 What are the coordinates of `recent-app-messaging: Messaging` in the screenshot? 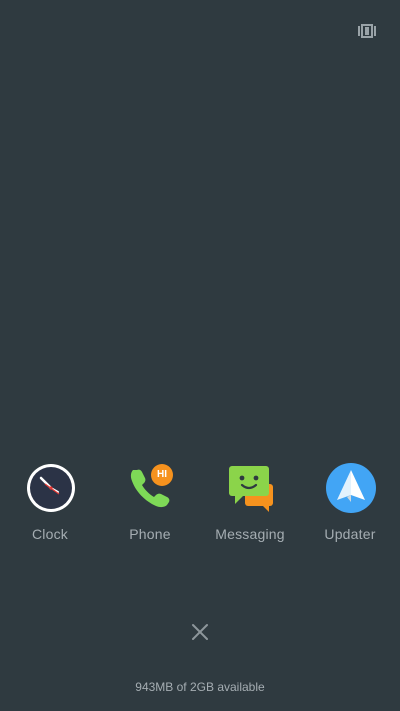 It's located at (250, 507).